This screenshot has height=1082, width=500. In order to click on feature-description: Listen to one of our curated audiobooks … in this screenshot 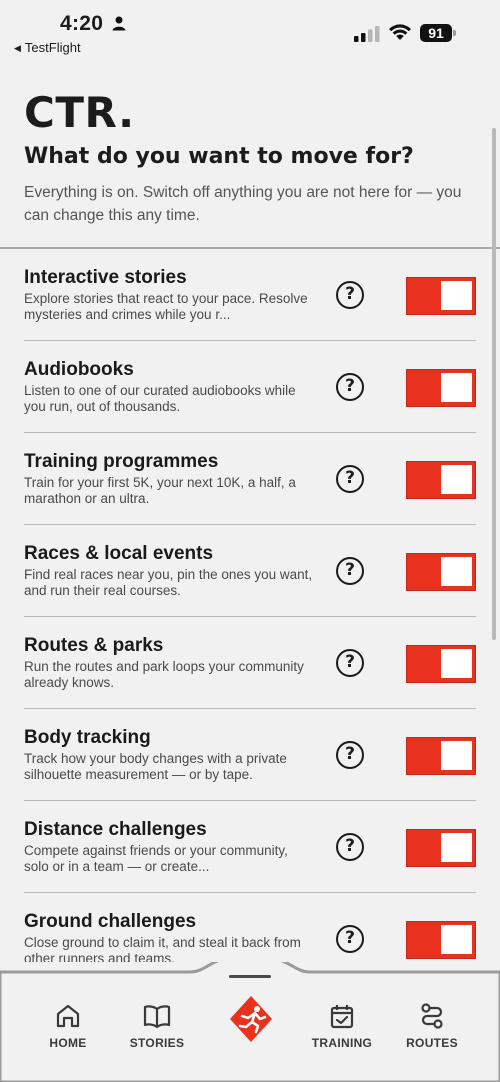, I will do `click(160, 398)`.